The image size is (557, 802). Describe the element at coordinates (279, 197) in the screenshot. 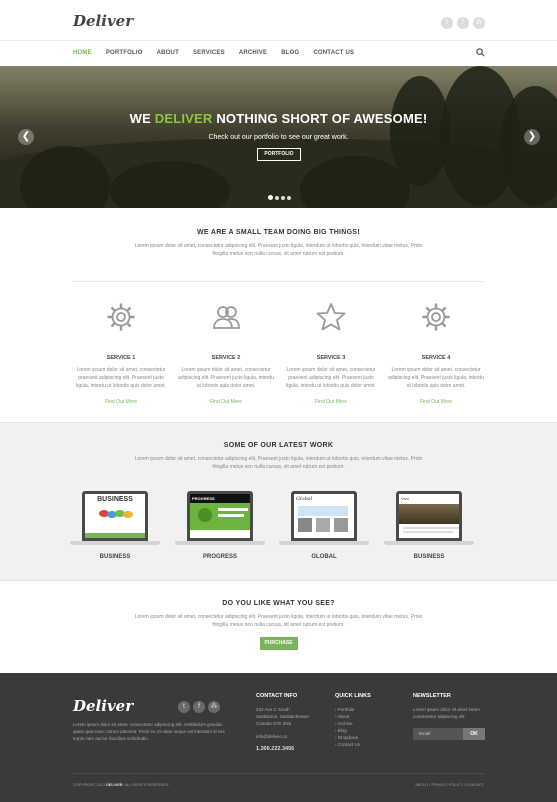

I see `slider-dots` at that location.